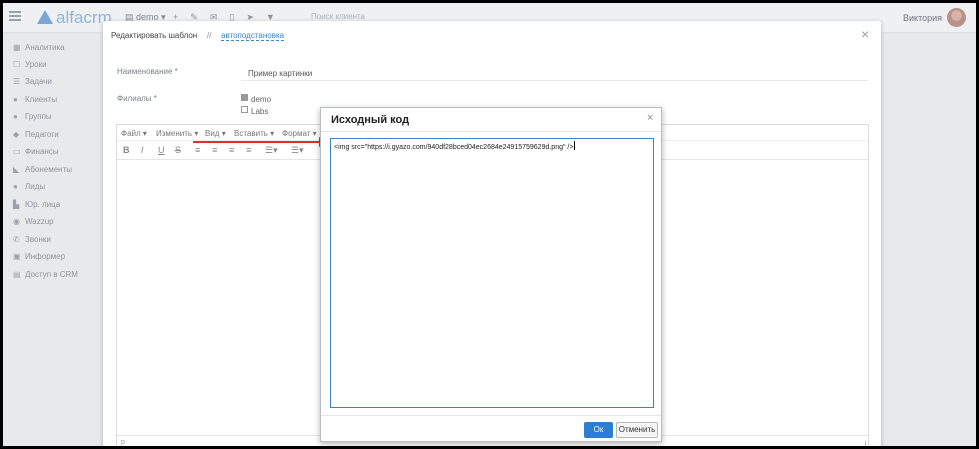  Describe the element at coordinates (260, 111) in the screenshot. I see `branch-labs-label: Labs` at that location.